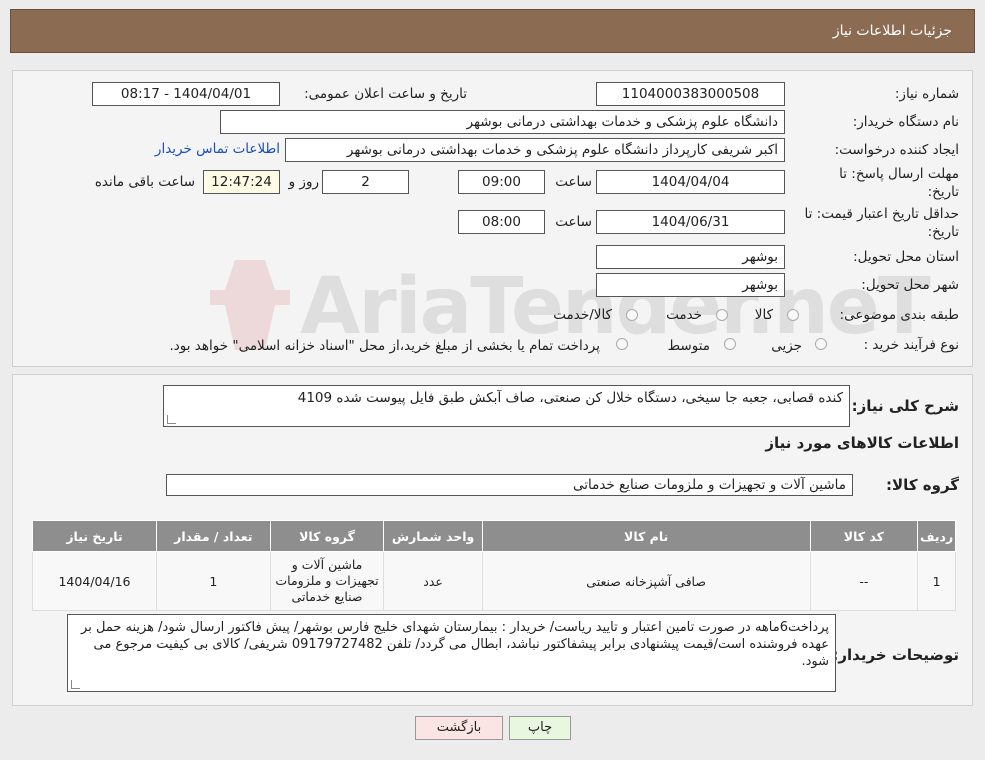 The height and width of the screenshot is (760, 985). Describe the element at coordinates (895, 655) in the screenshot. I see `buyer-notes-label: توضیحات خریدار:` at that location.